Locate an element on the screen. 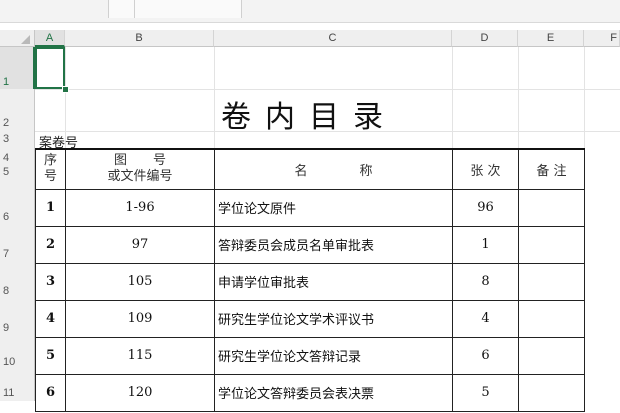  entry-pages: 1 is located at coordinates (485, 244).